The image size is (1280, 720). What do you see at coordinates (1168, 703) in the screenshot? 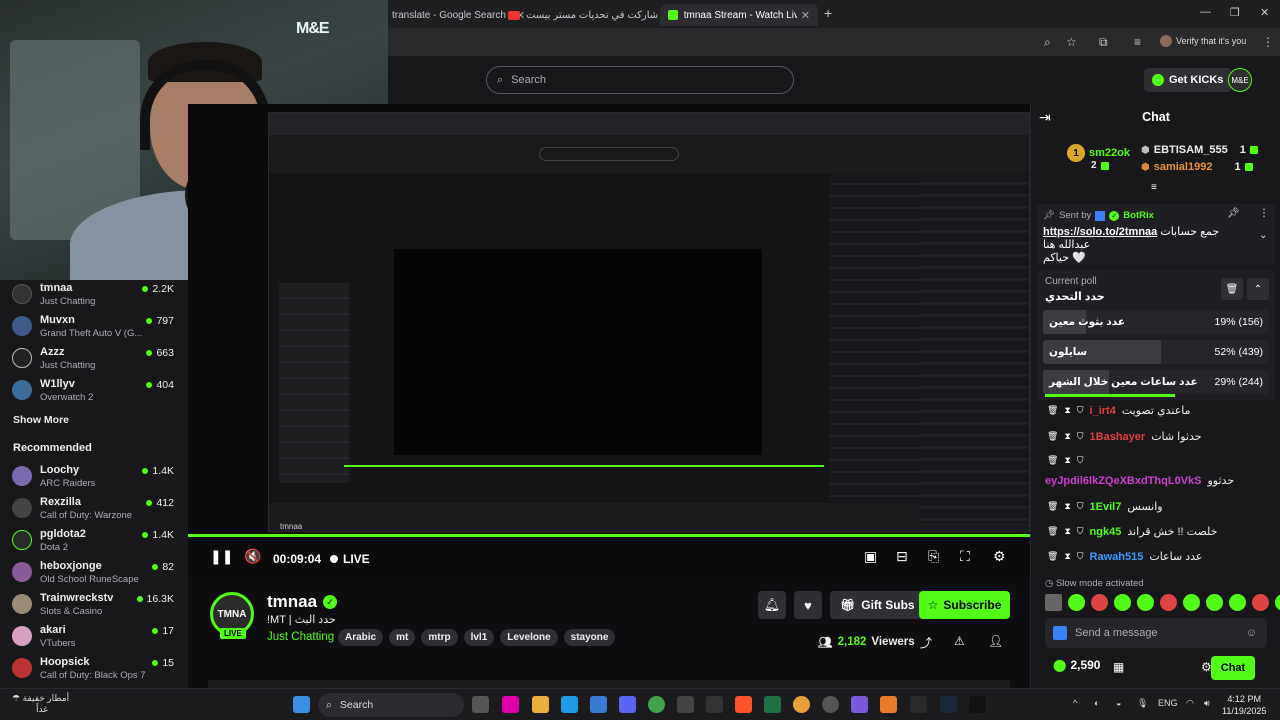
I see `language-indicator: ENG` at bounding box center [1168, 703].